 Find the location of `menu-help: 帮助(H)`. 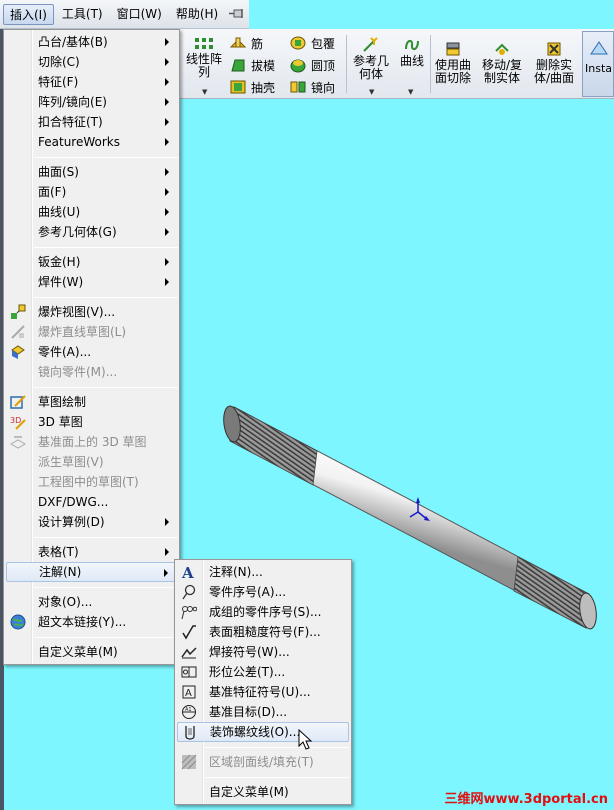

menu-help: 帮助(H) is located at coordinates (197, 14).